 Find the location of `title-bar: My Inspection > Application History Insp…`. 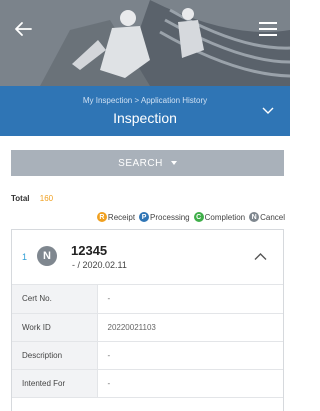

title-bar: My Inspection > Application History Insp… is located at coordinates (145, 111).